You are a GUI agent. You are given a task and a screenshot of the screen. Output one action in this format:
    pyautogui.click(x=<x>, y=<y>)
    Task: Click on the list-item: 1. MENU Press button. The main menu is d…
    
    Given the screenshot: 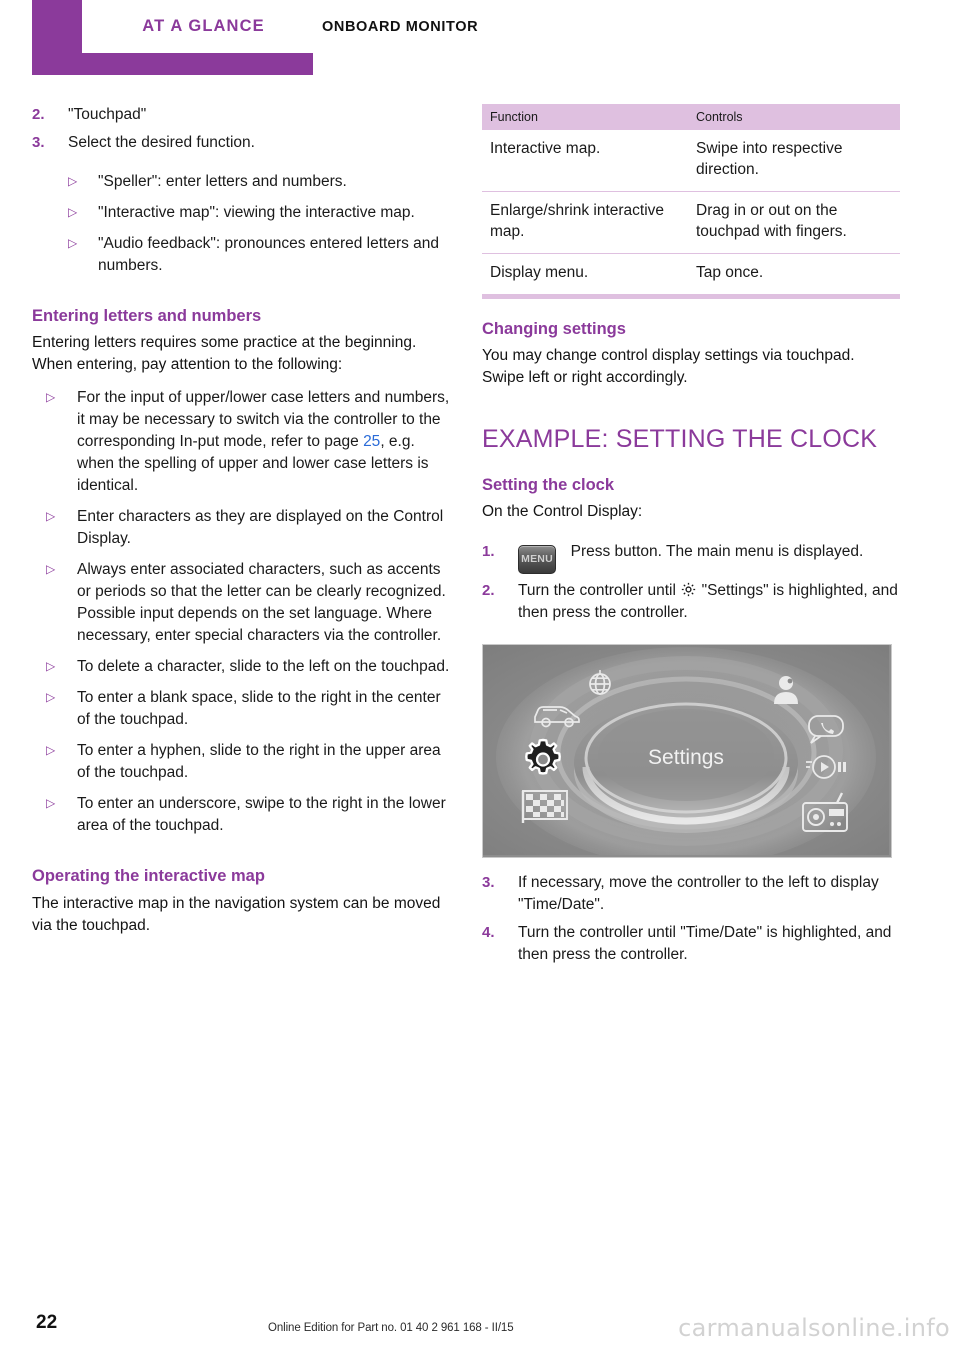 What is the action you would take?
    pyautogui.click(x=691, y=557)
    